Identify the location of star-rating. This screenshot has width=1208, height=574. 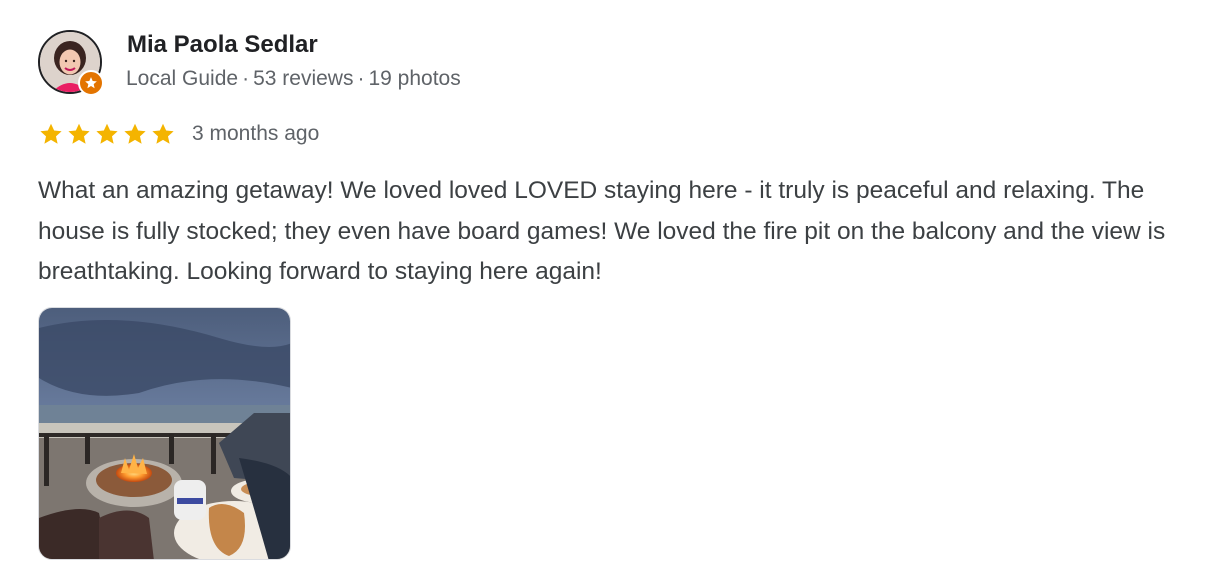
(107, 134).